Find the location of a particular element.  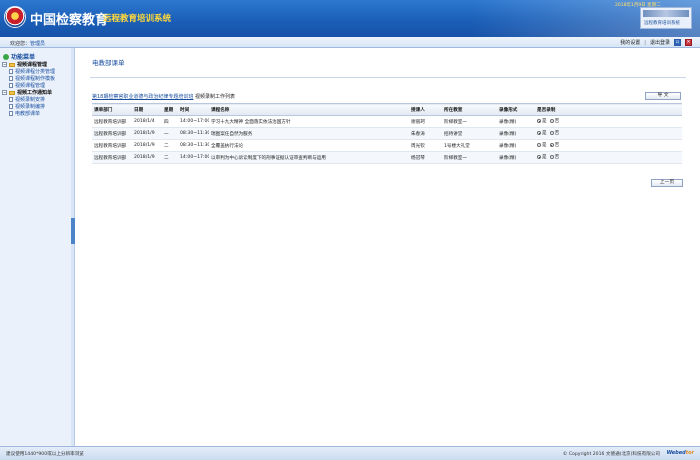

sidebar-item-av-course-list: 电教部课单 is located at coordinates (36, 113).